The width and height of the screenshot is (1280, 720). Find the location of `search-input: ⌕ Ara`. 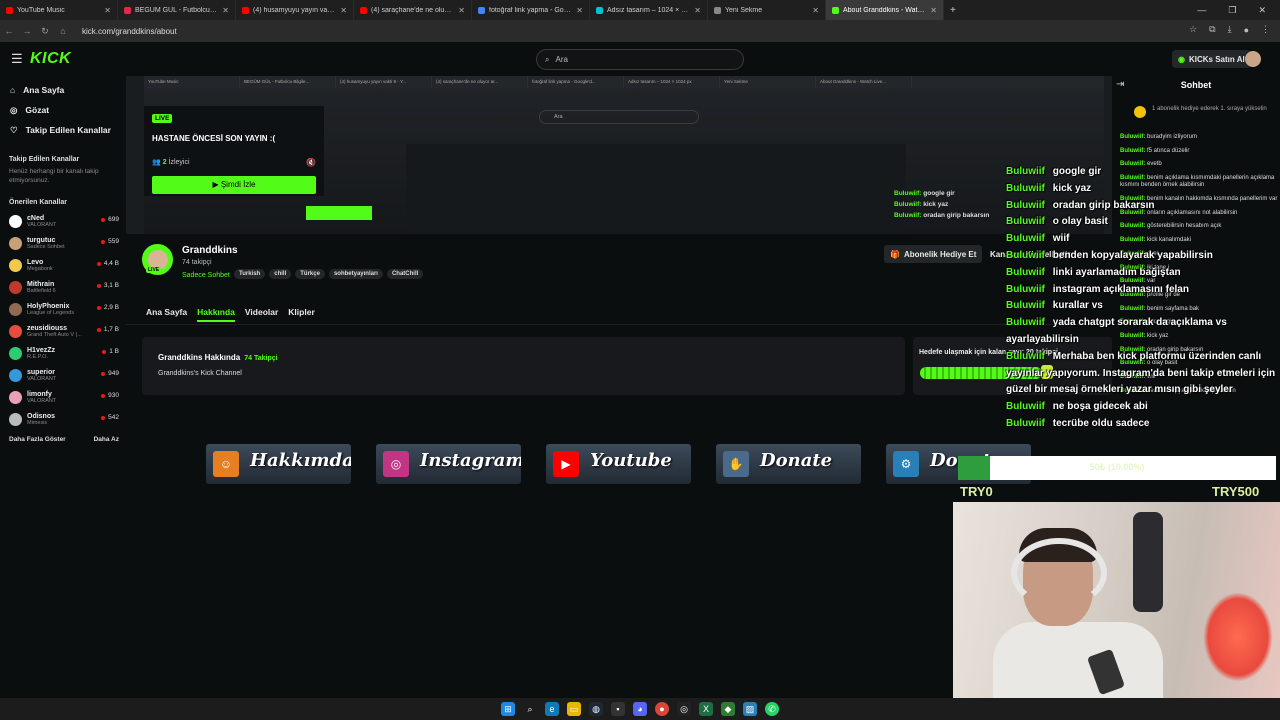

search-input: ⌕ Ara is located at coordinates (640, 59).